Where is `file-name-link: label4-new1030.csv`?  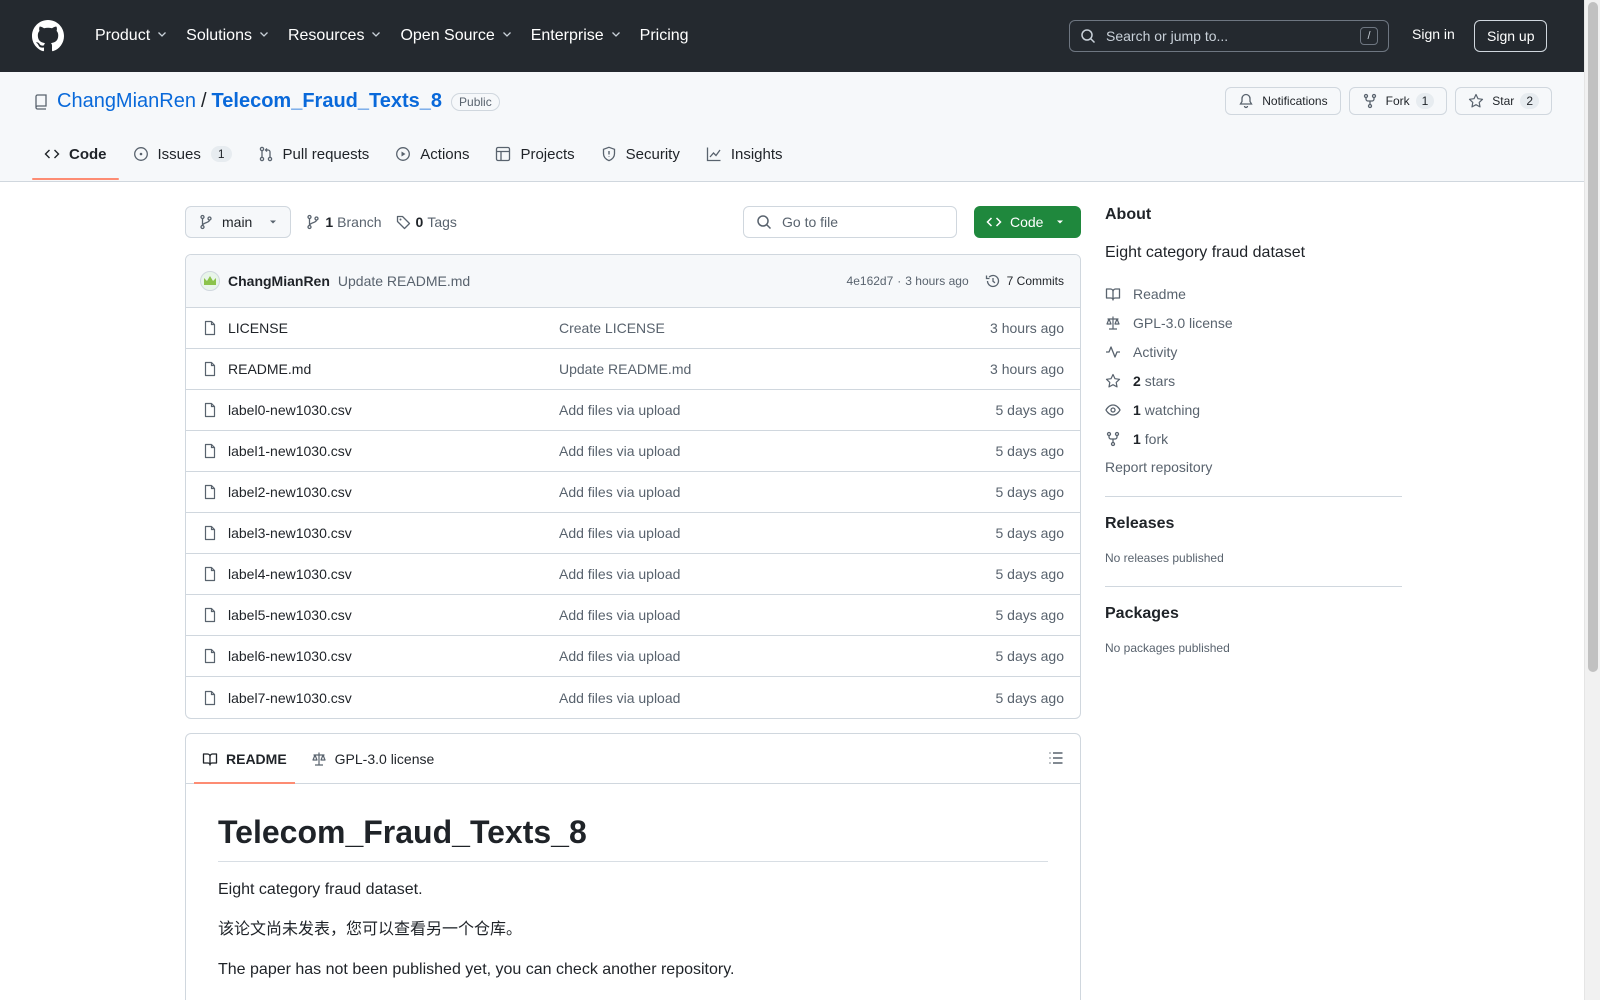
file-name-link: label4-new1030.csv is located at coordinates (393, 574).